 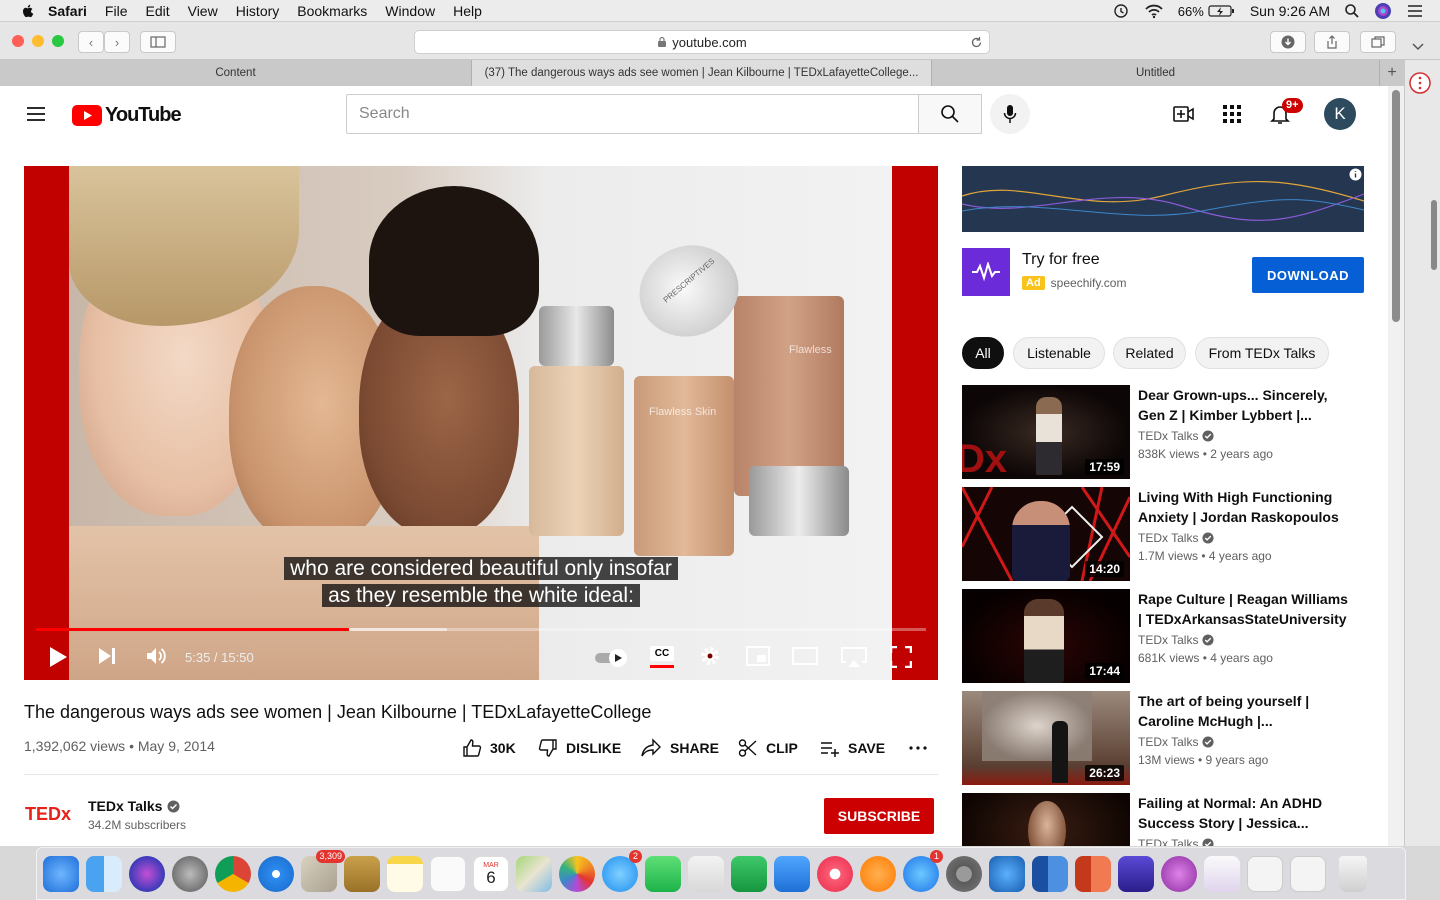 What do you see at coordinates (878, 873) in the screenshot?
I see `books-icon` at bounding box center [878, 873].